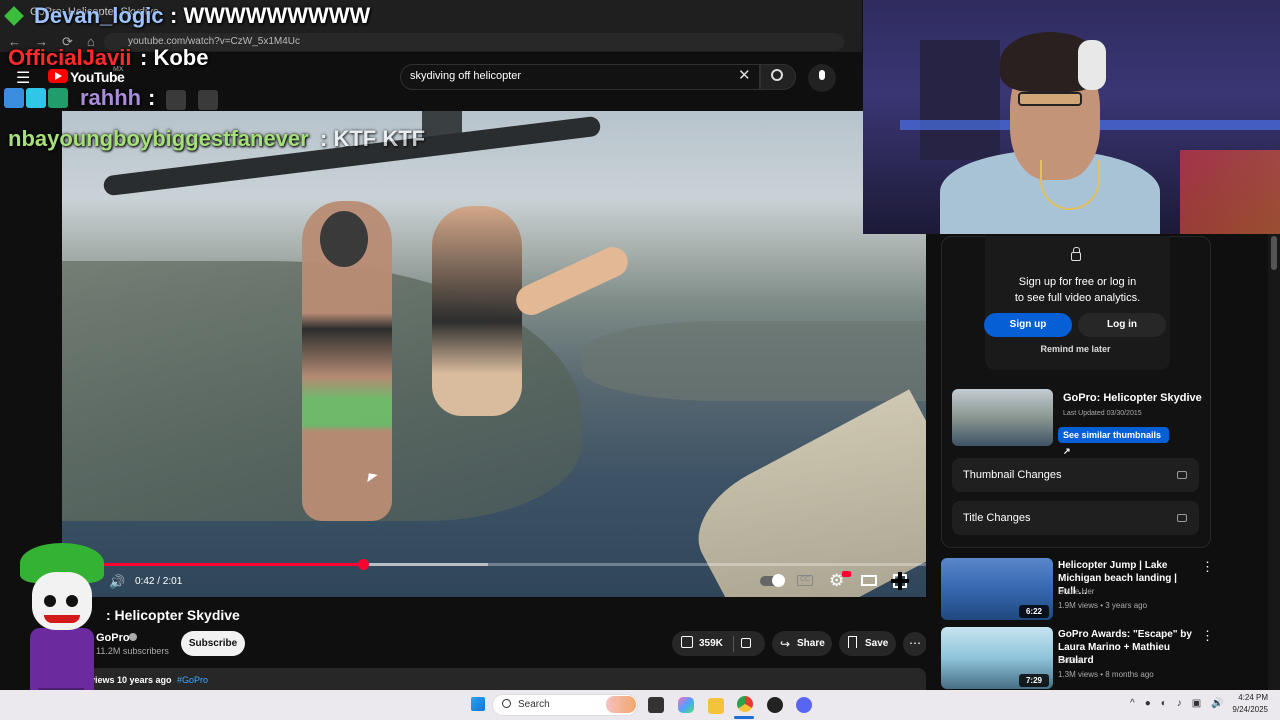 The height and width of the screenshot is (720, 1280). I want to click on video-title: : Helicopter Skydive, so click(173, 615).